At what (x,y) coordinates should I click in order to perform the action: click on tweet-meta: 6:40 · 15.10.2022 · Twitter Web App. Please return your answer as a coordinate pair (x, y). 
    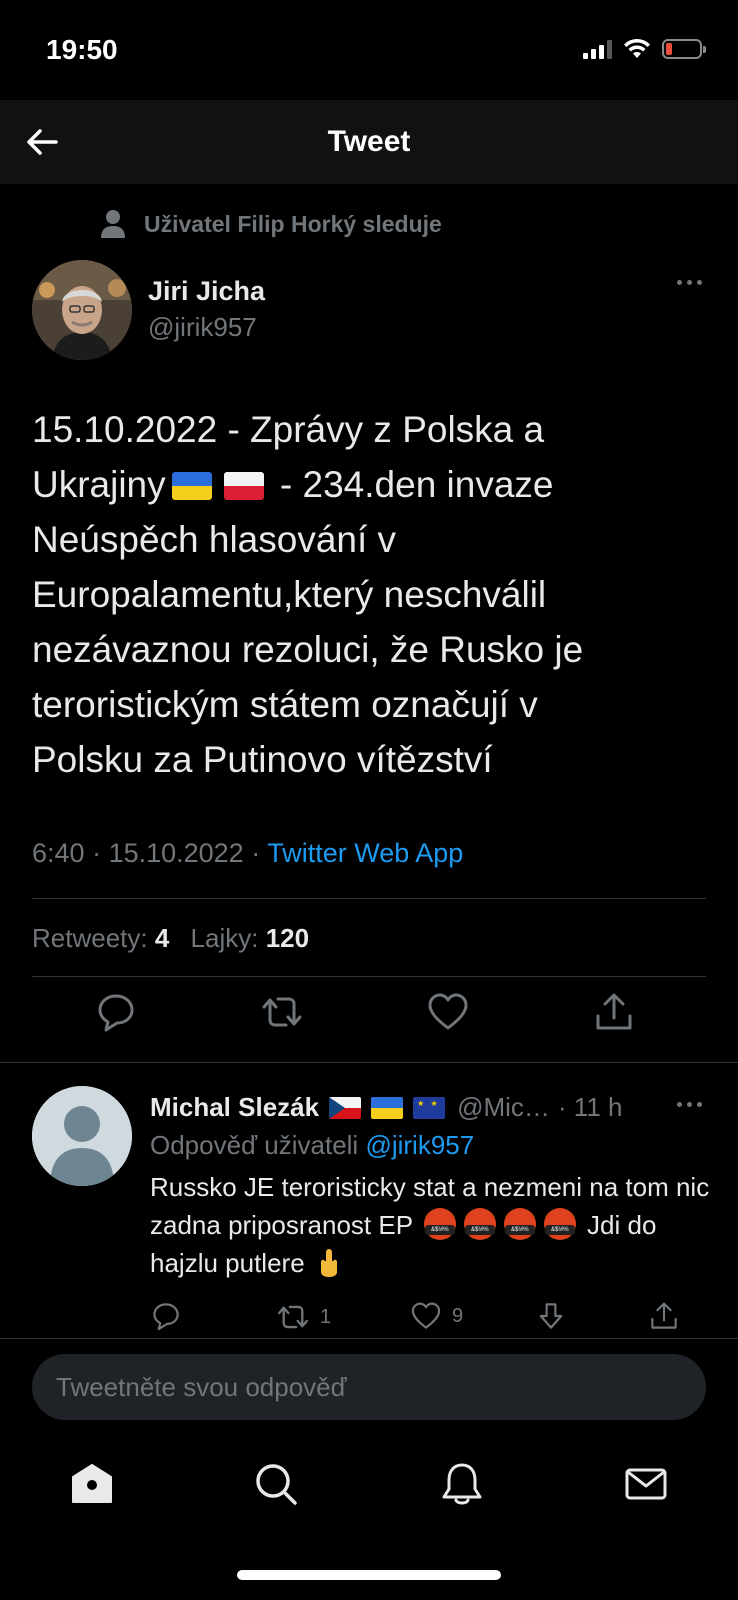
    Looking at the image, I should click on (248, 853).